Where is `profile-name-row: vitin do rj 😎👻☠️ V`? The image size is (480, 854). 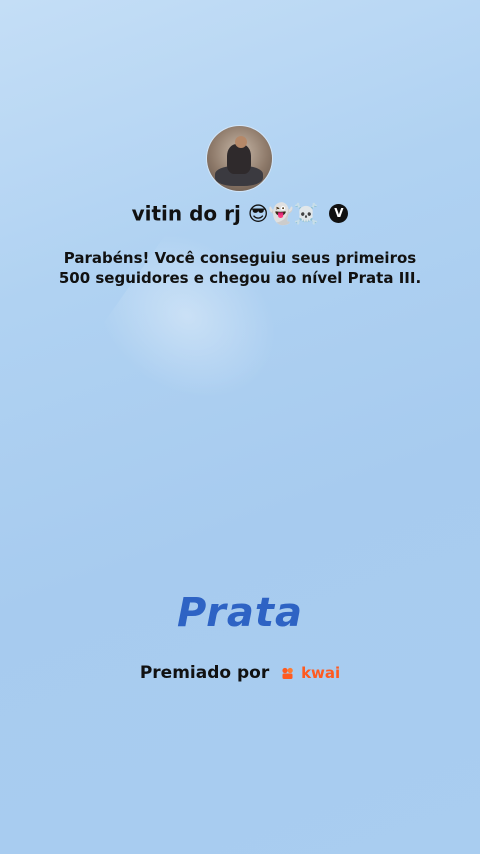
profile-name-row: vitin do rj 😎👻☠️ V is located at coordinates (240, 213).